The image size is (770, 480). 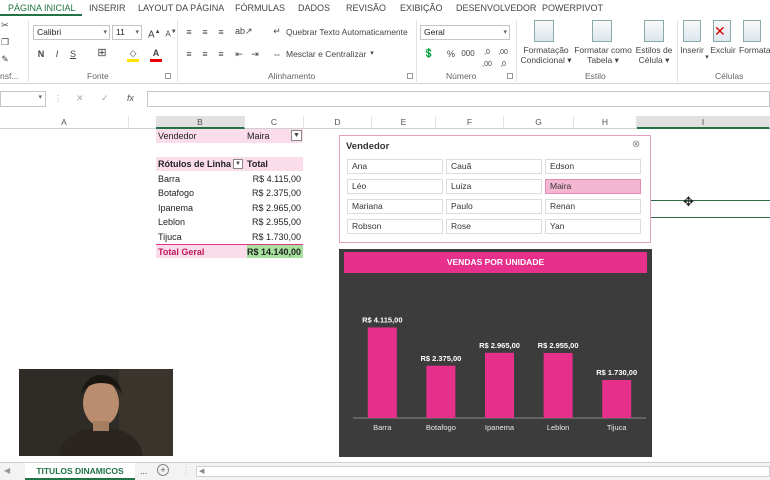 I want to click on table-row: Botafogo R$ 2.375,00, so click(x=229, y=193).